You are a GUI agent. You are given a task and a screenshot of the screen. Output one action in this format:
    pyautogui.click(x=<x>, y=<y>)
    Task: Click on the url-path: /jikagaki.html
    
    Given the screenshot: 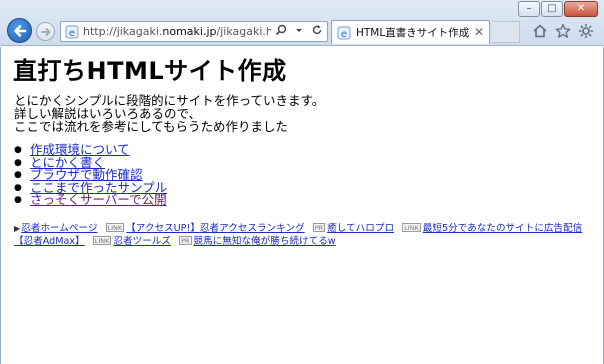 What is the action you would take?
    pyautogui.click(x=244, y=31)
    